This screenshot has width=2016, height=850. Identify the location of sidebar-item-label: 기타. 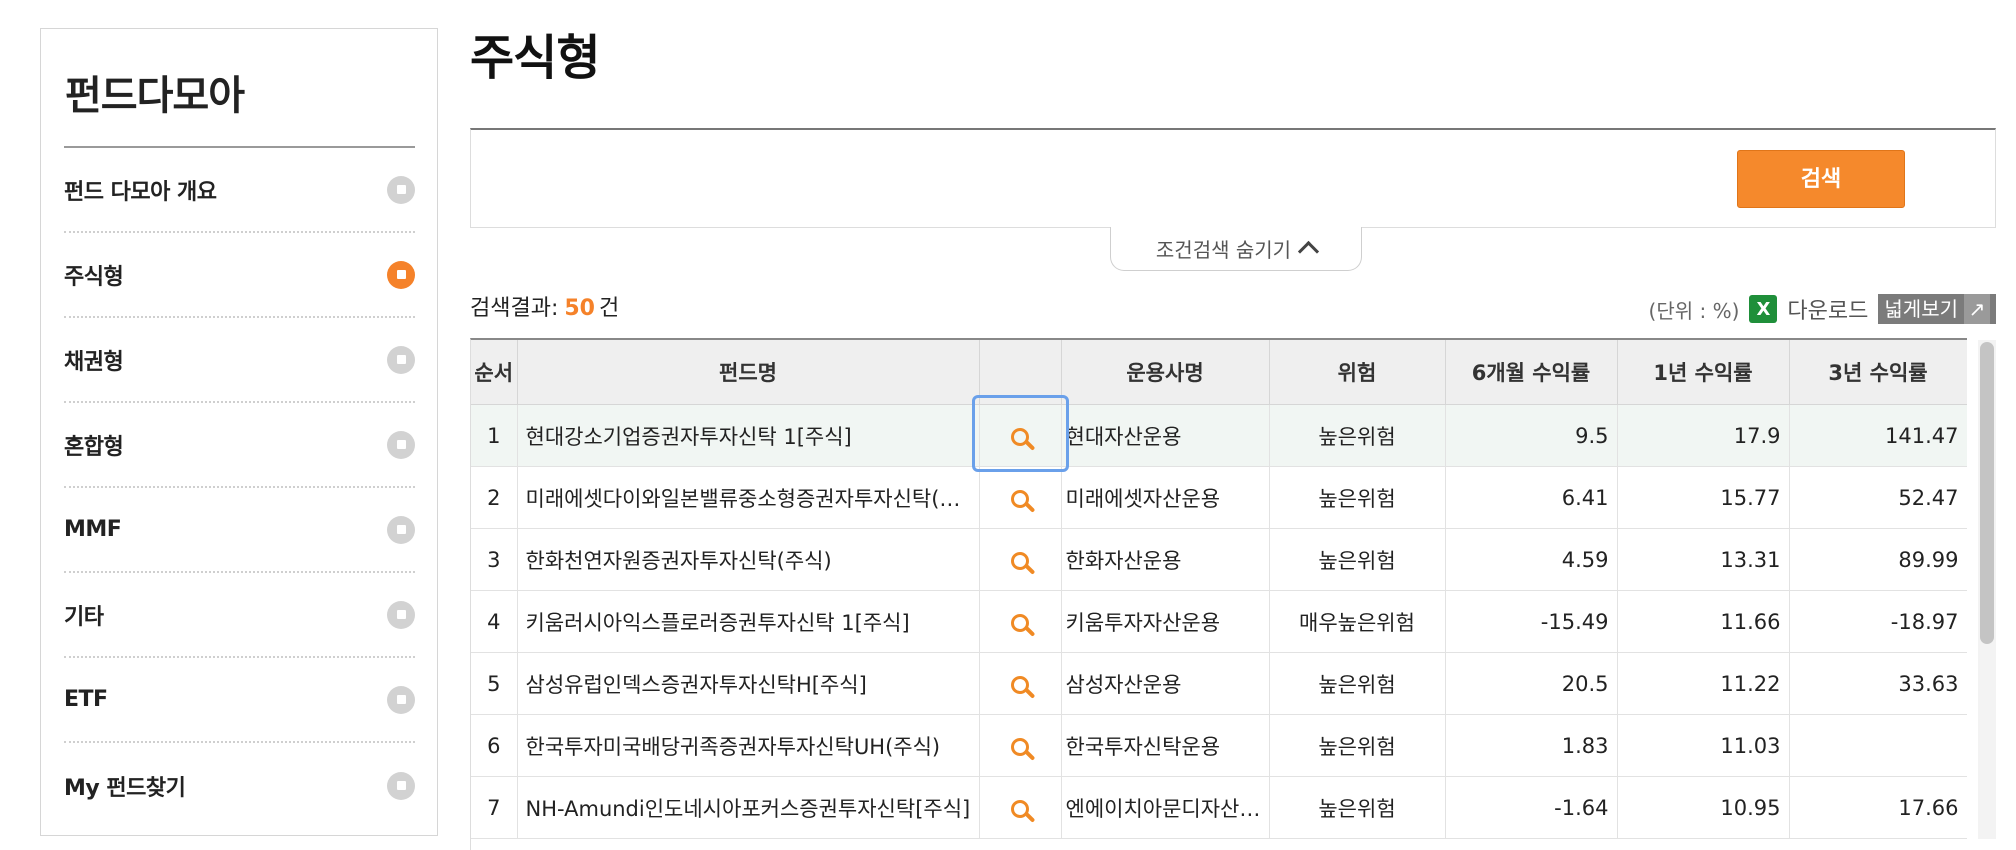
(84, 617).